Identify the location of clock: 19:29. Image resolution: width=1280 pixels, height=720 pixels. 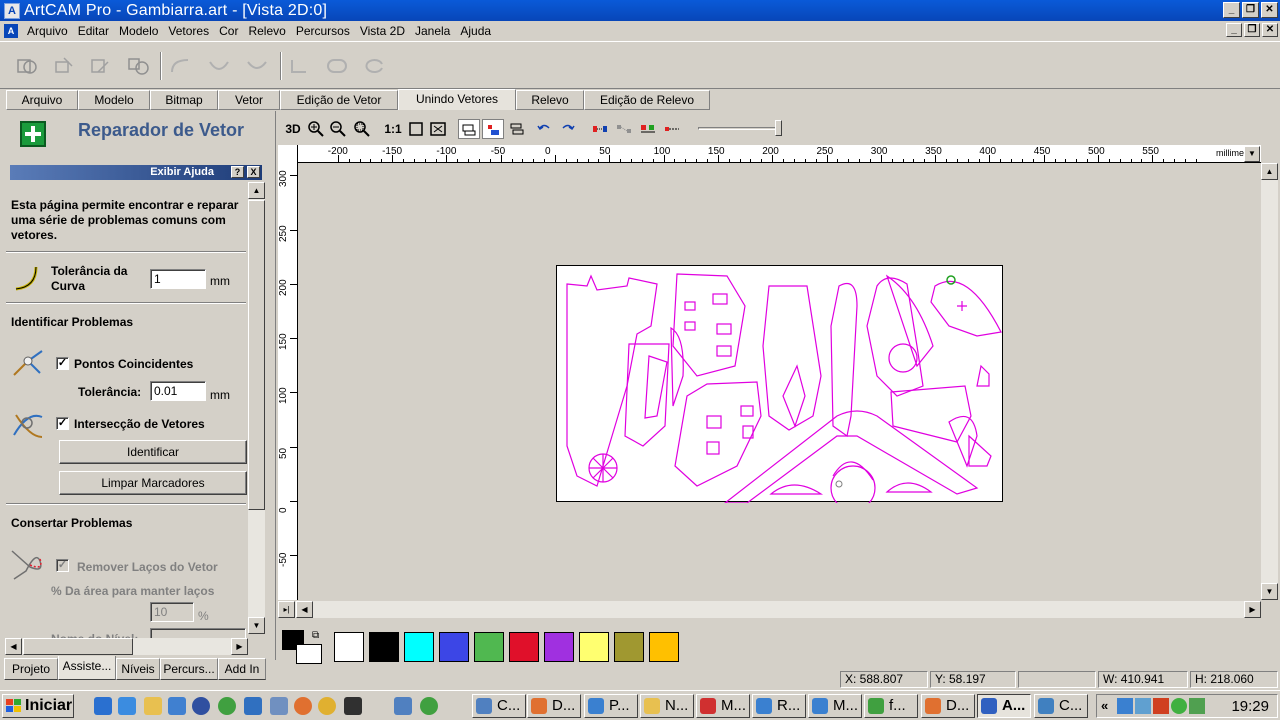
(1250, 706).